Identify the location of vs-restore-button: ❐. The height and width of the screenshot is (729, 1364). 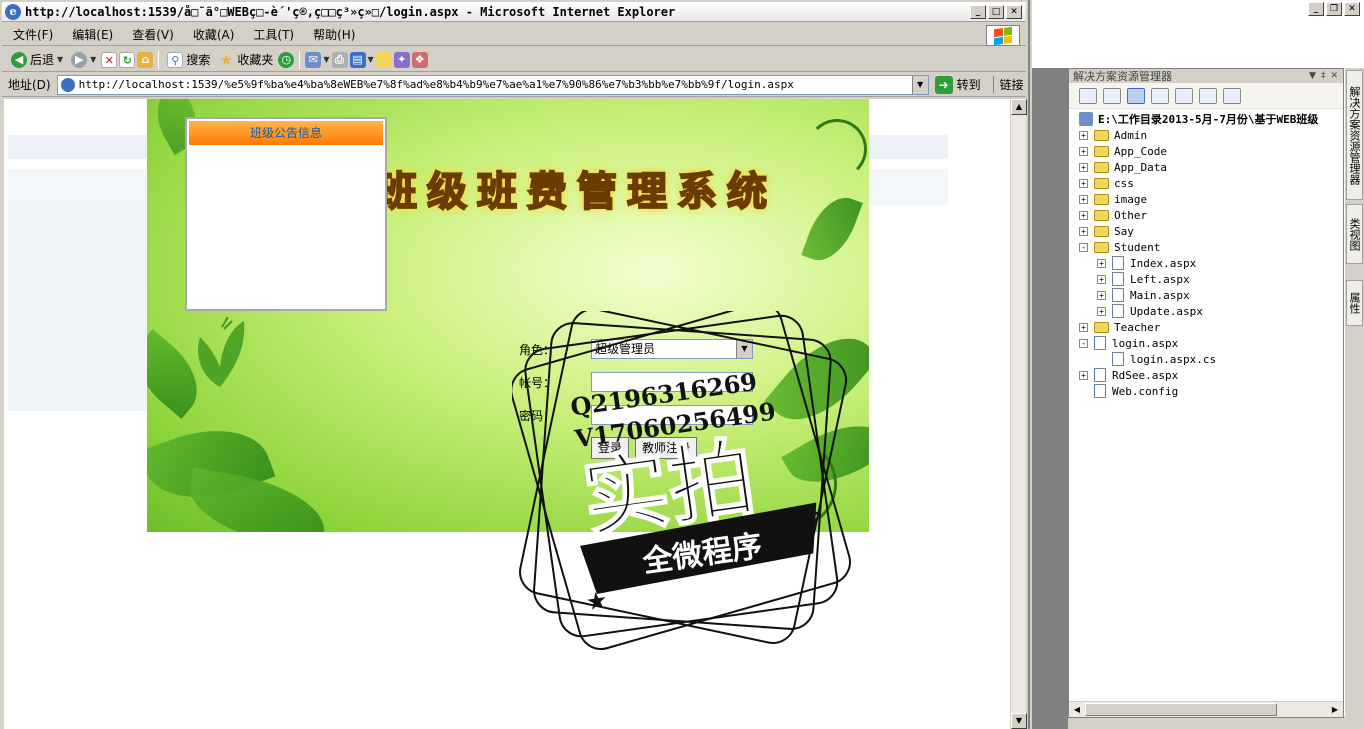
(1334, 9).